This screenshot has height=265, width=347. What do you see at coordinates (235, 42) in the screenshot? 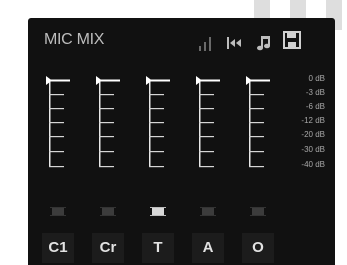
I see `swap-arrows-icon` at bounding box center [235, 42].